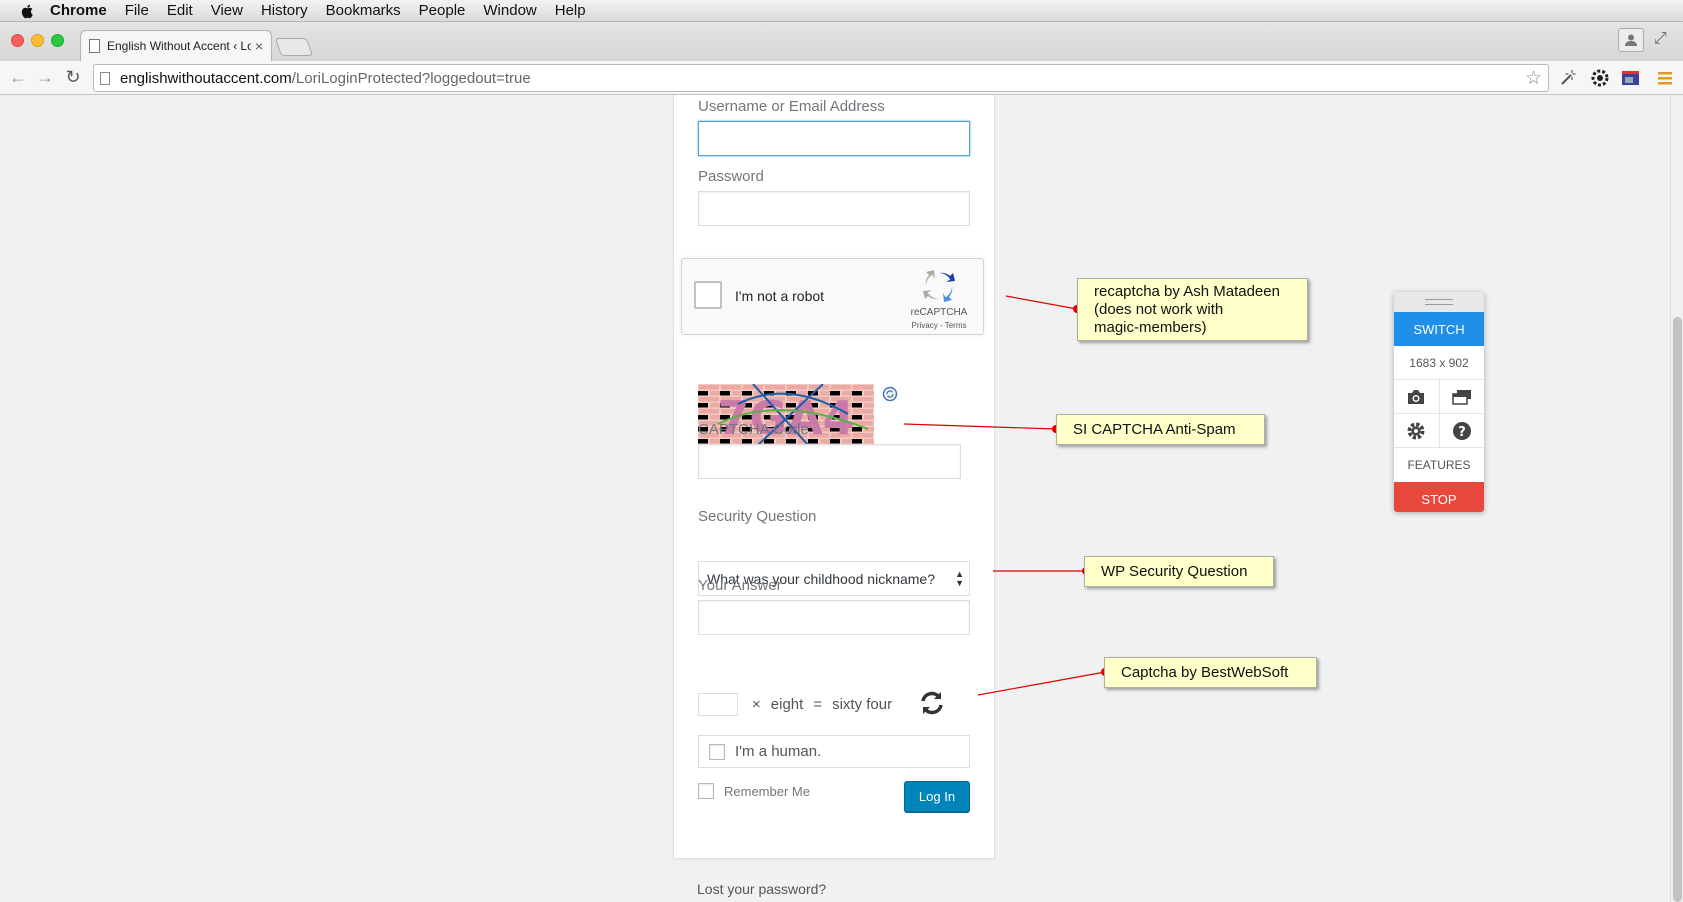 The image size is (1683, 902). I want to click on windows-icon, so click(1461, 397).